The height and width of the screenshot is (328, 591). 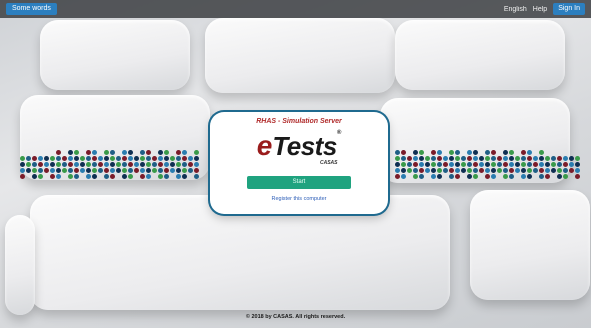 I want to click on top-bar: Some words English Help Sign In, so click(x=295, y=9).